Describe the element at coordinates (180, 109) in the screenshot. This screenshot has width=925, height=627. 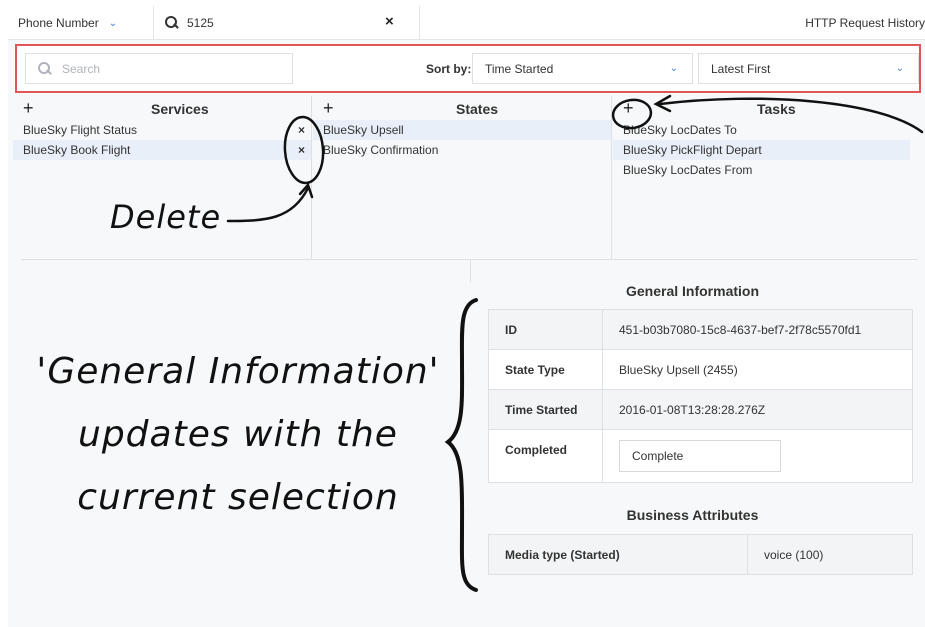
I see `services-title: Services` at that location.